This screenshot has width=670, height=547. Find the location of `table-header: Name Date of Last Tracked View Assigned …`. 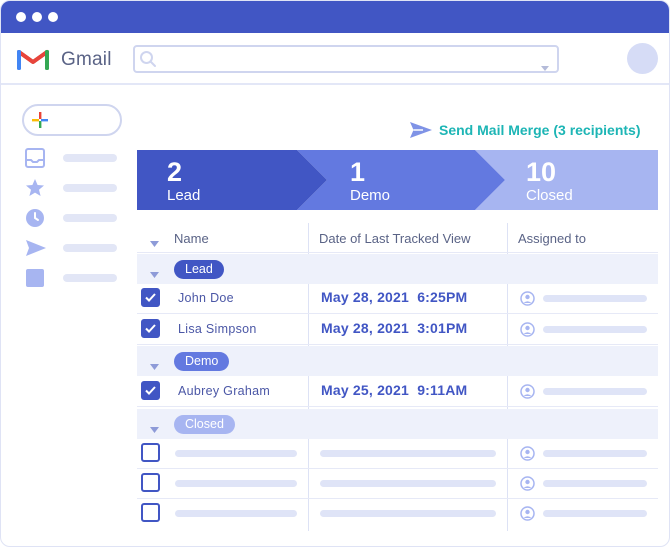

table-header: Name Date of Last Tracked View Assigned … is located at coordinates (397, 238).